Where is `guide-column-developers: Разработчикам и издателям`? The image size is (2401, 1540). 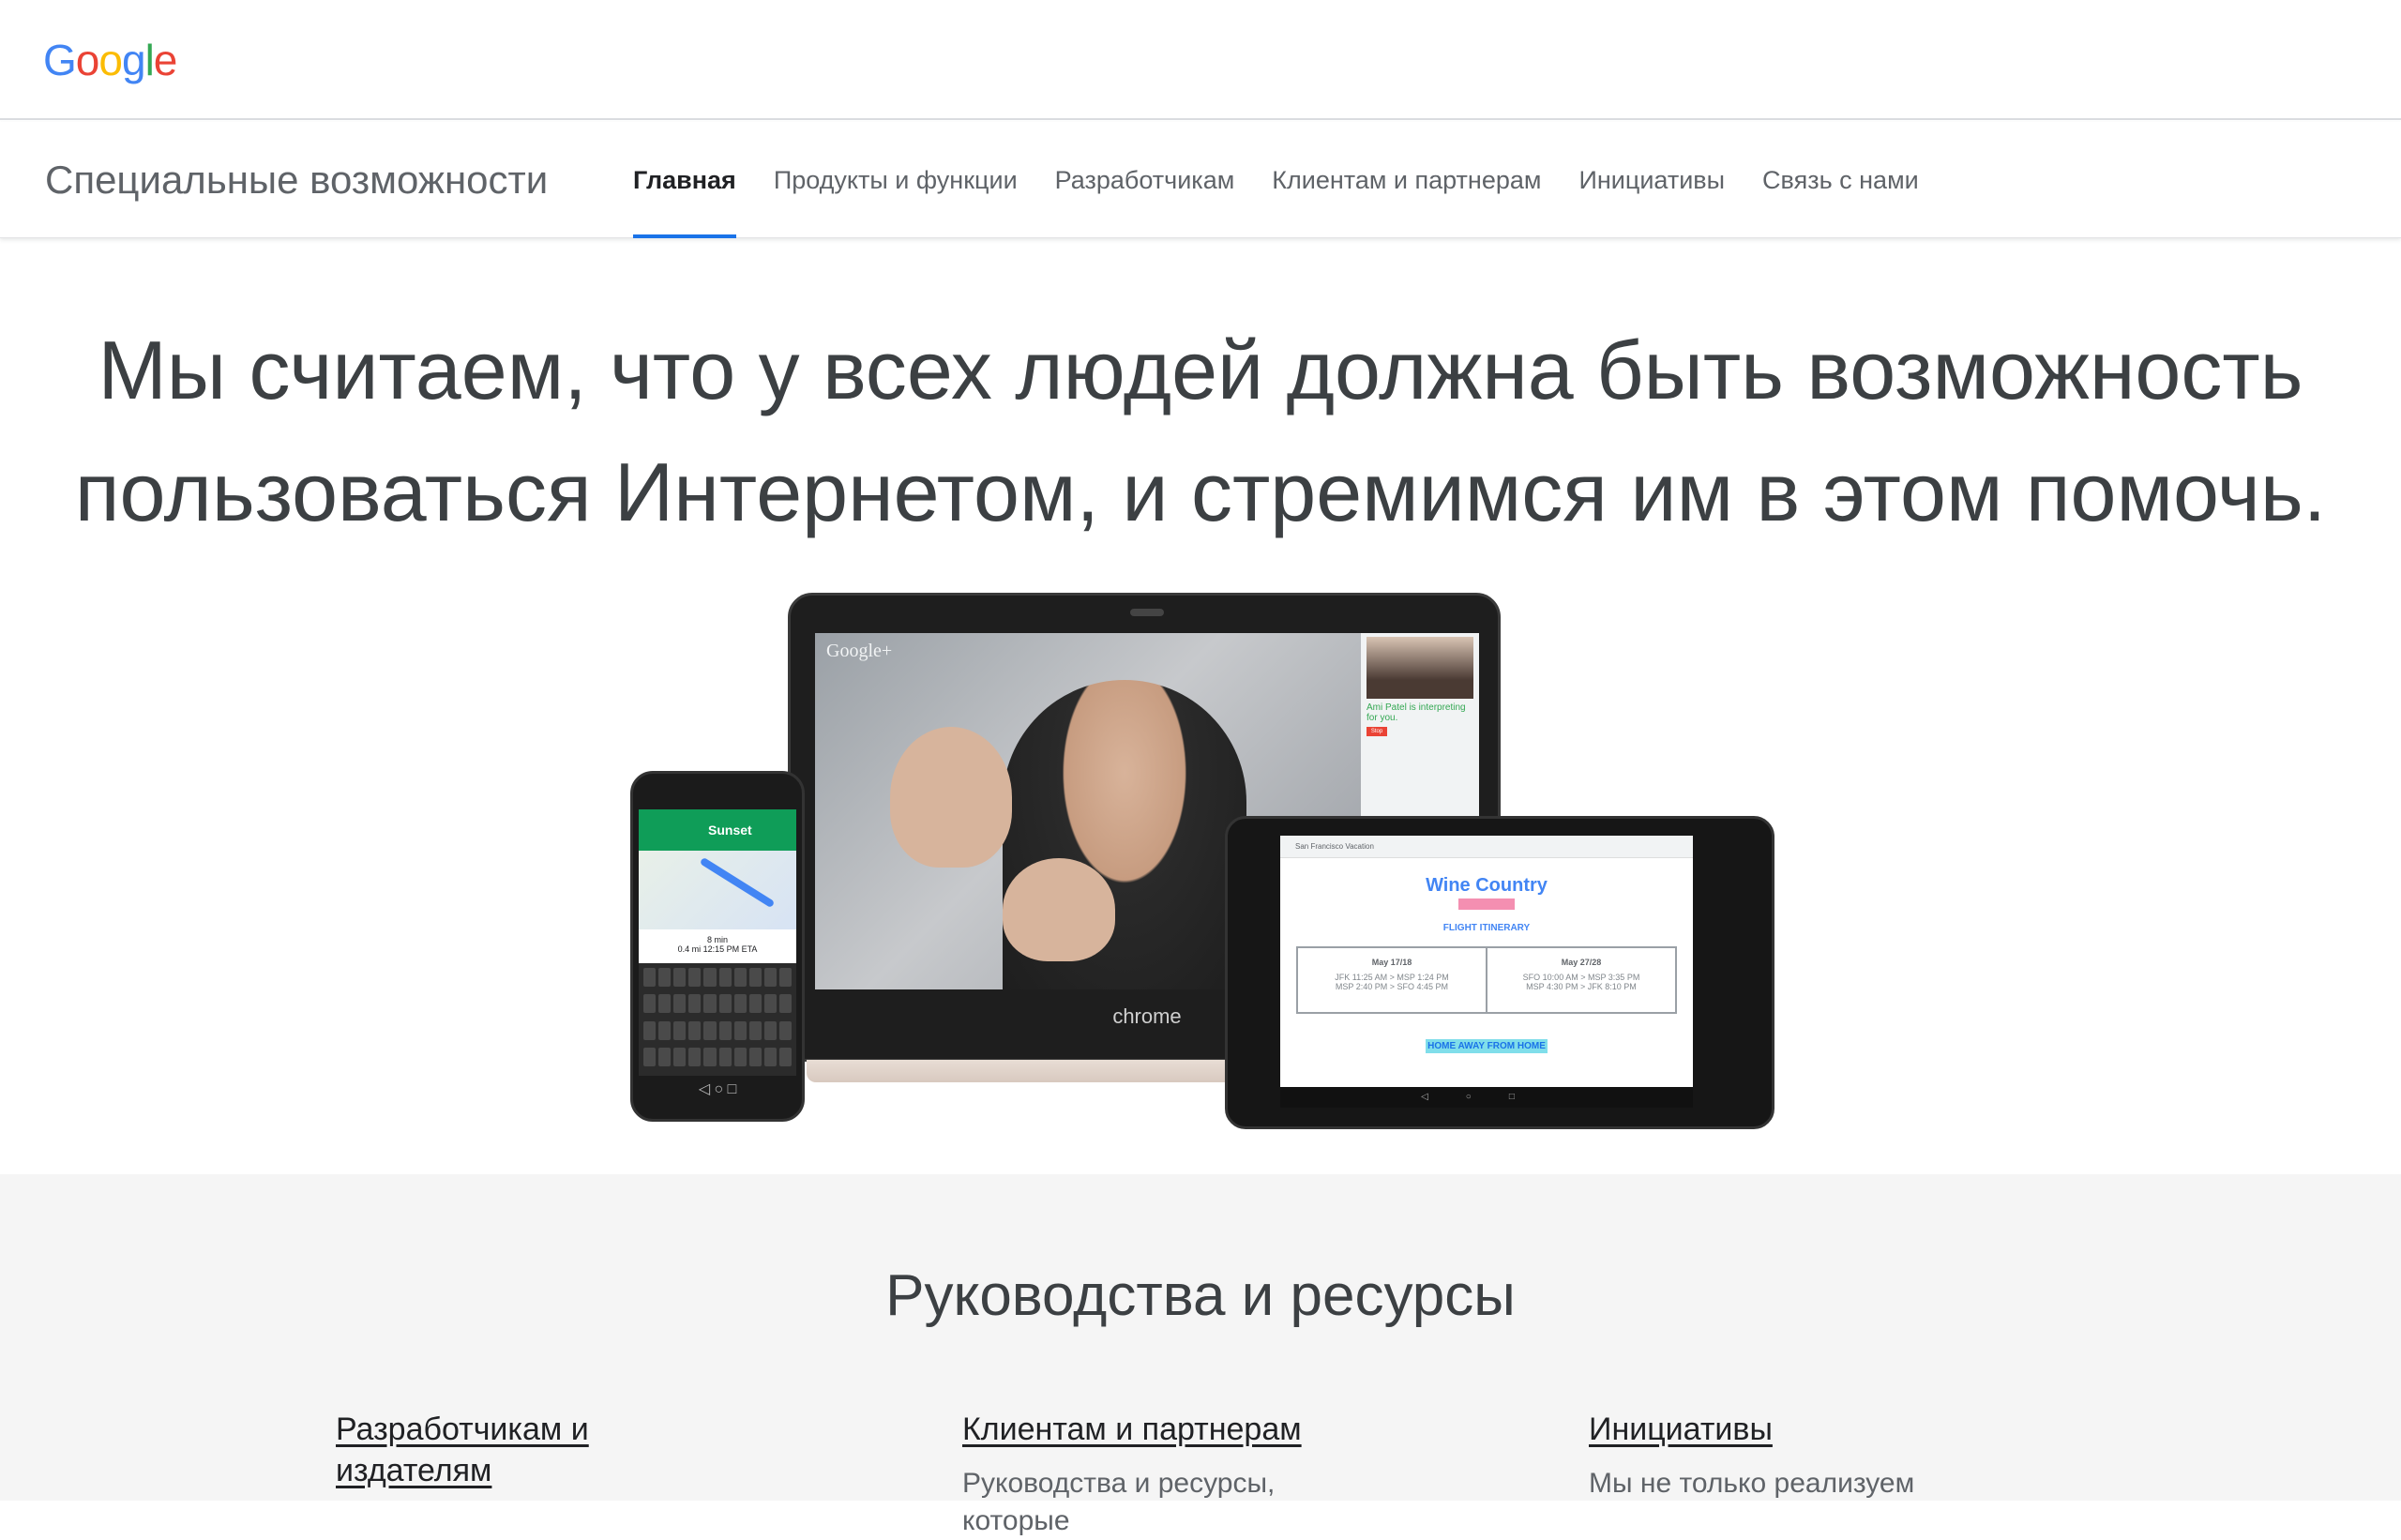
guide-column-developers: Разработчикам и издателям is located at coordinates (542, 1457).